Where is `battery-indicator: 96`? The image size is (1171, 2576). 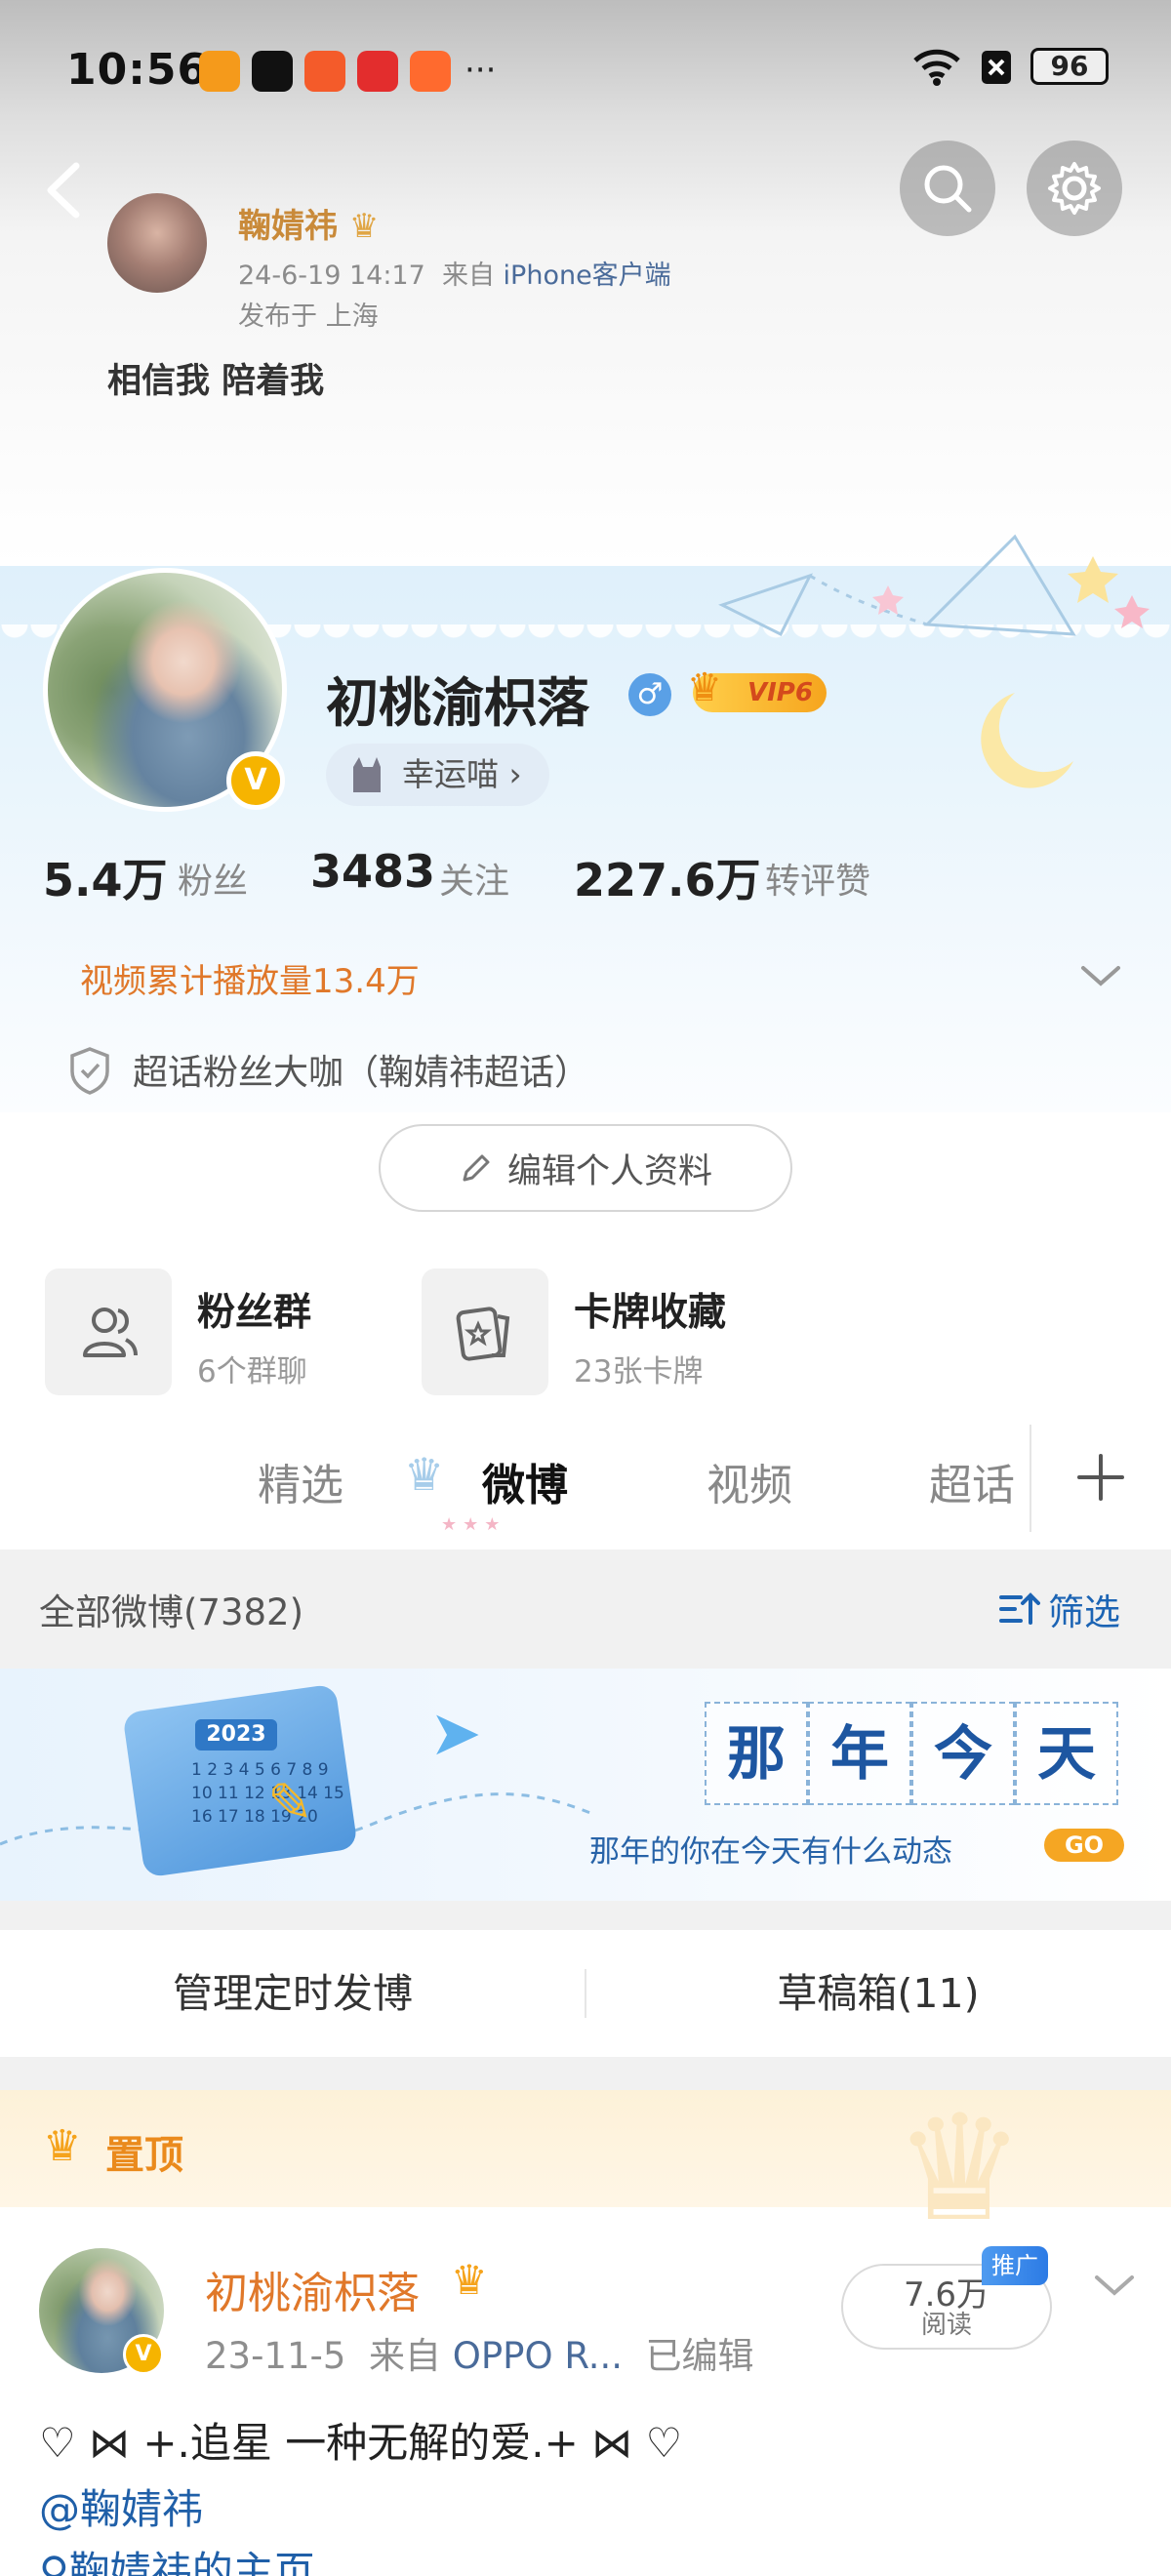
battery-indicator: 96 is located at coordinates (1069, 66).